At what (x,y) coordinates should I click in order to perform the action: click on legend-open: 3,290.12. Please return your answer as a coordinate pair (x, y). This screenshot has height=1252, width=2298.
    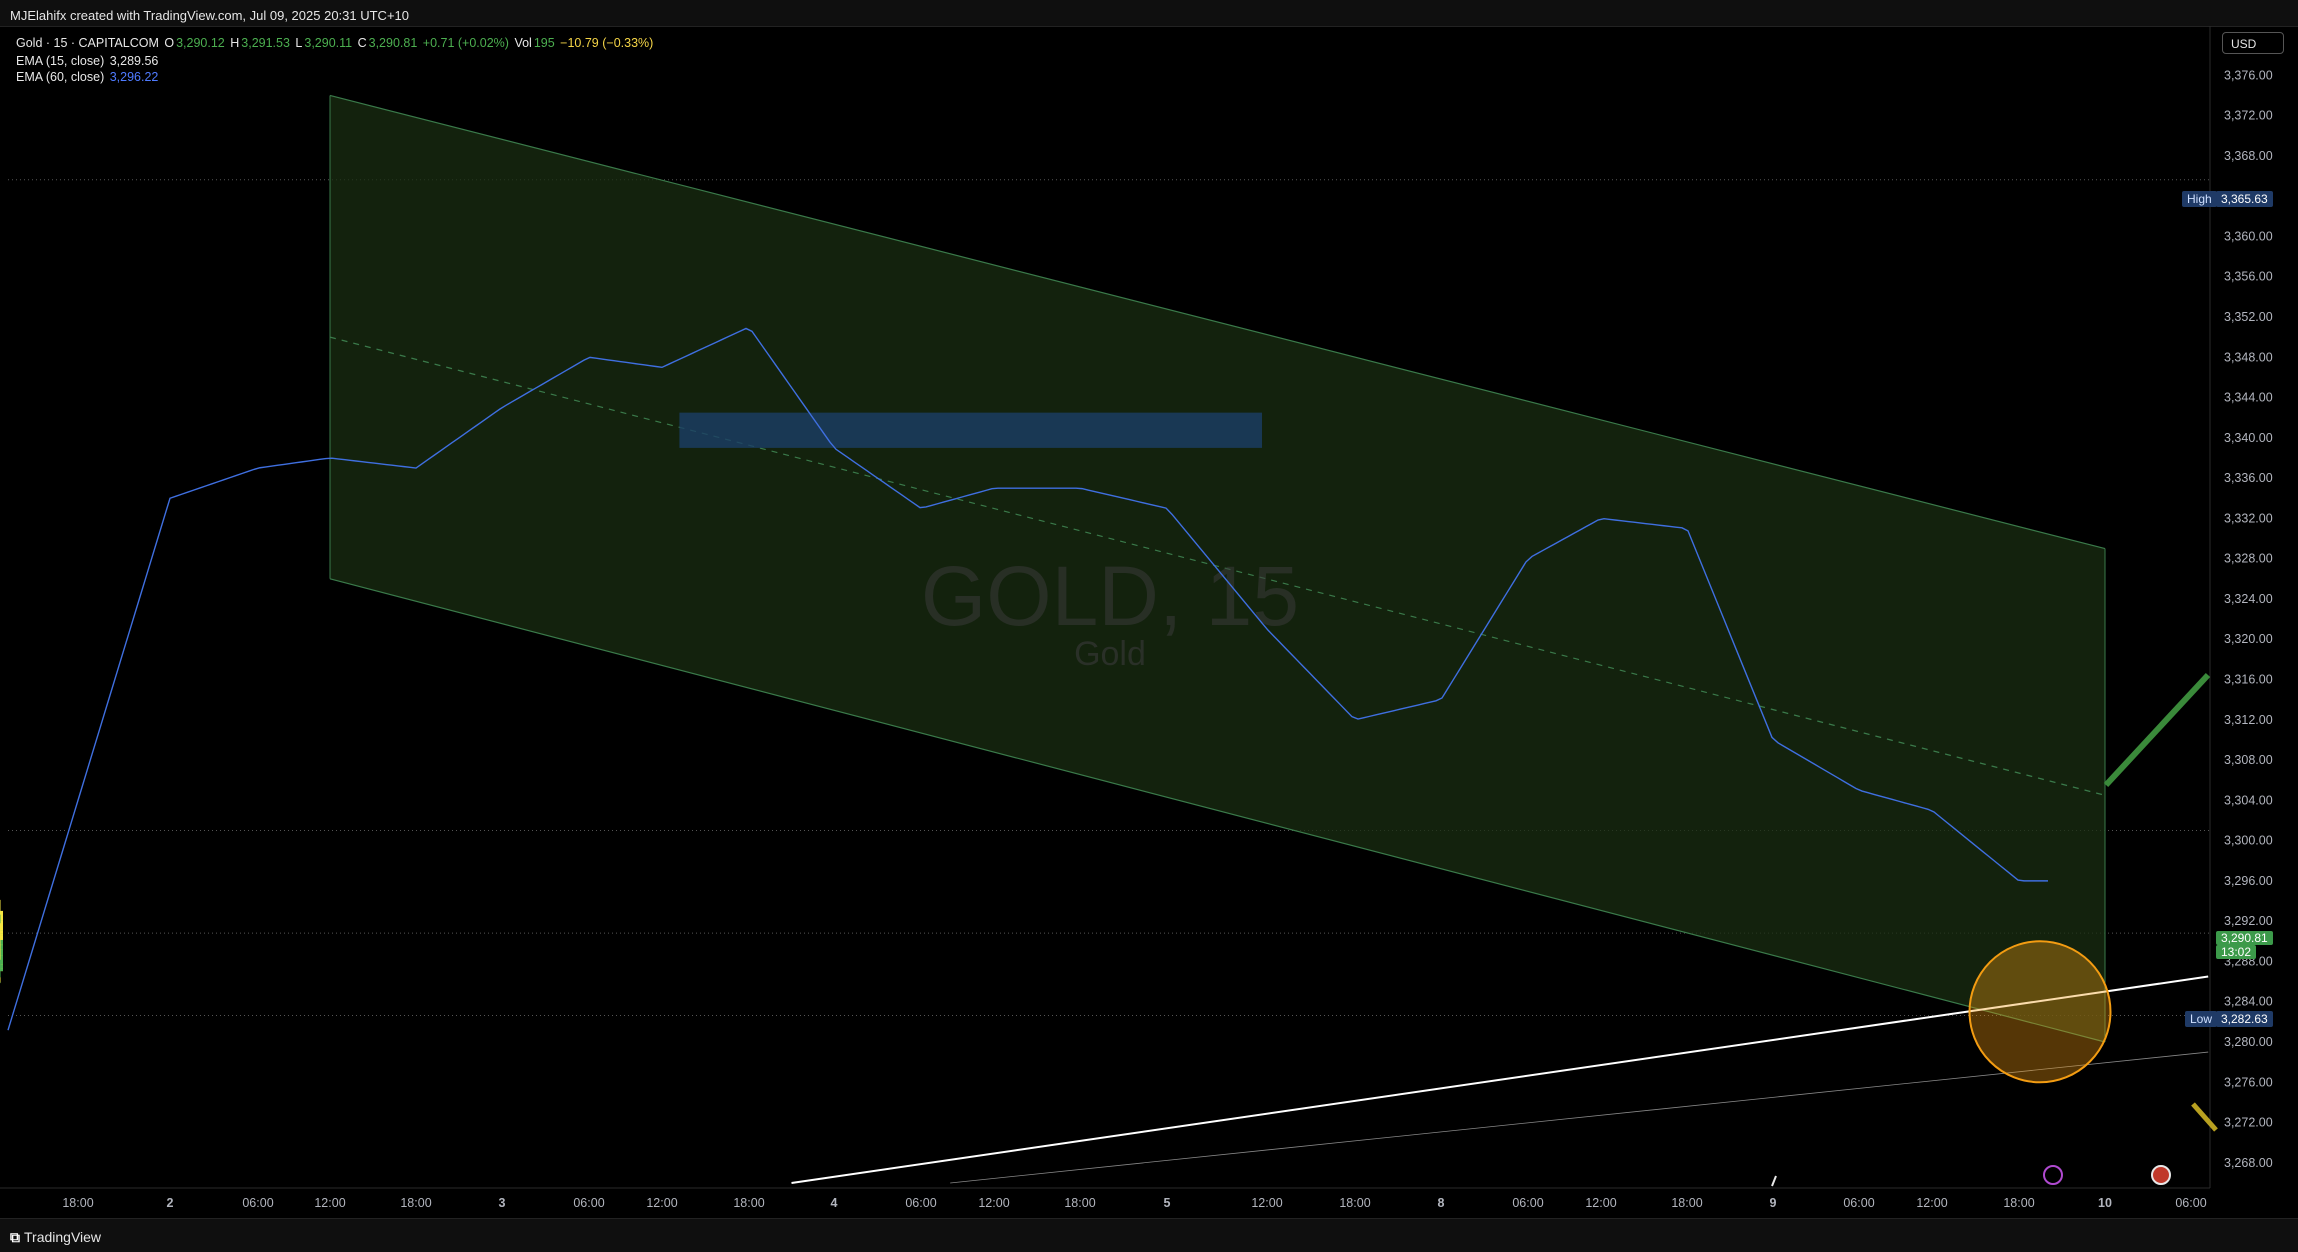
    Looking at the image, I should click on (200, 43).